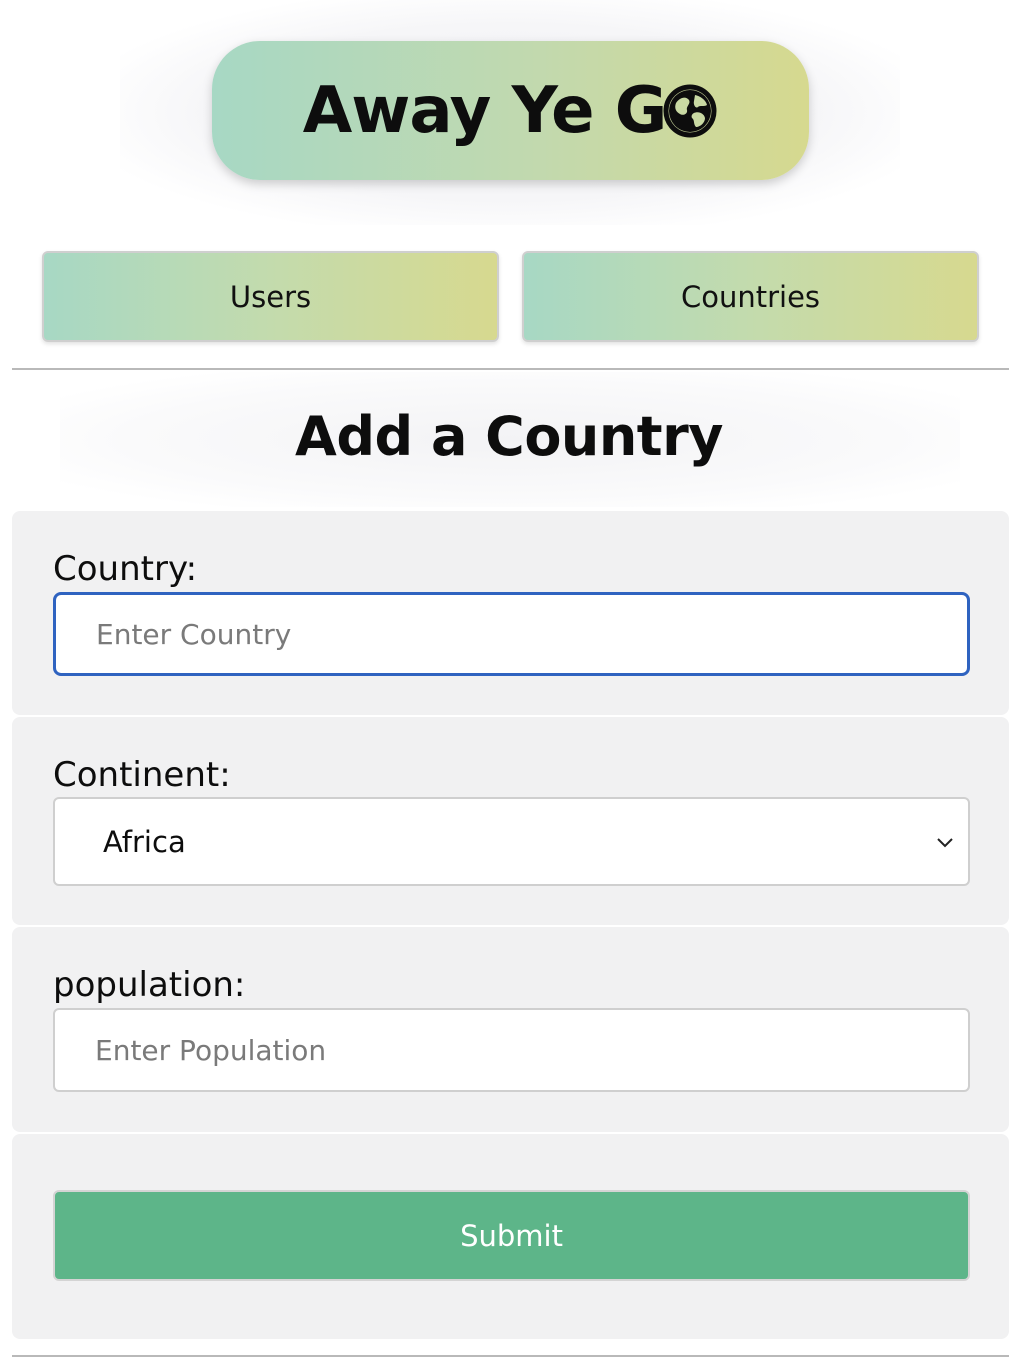  I want to click on submit-button: Submit, so click(511, 1235).